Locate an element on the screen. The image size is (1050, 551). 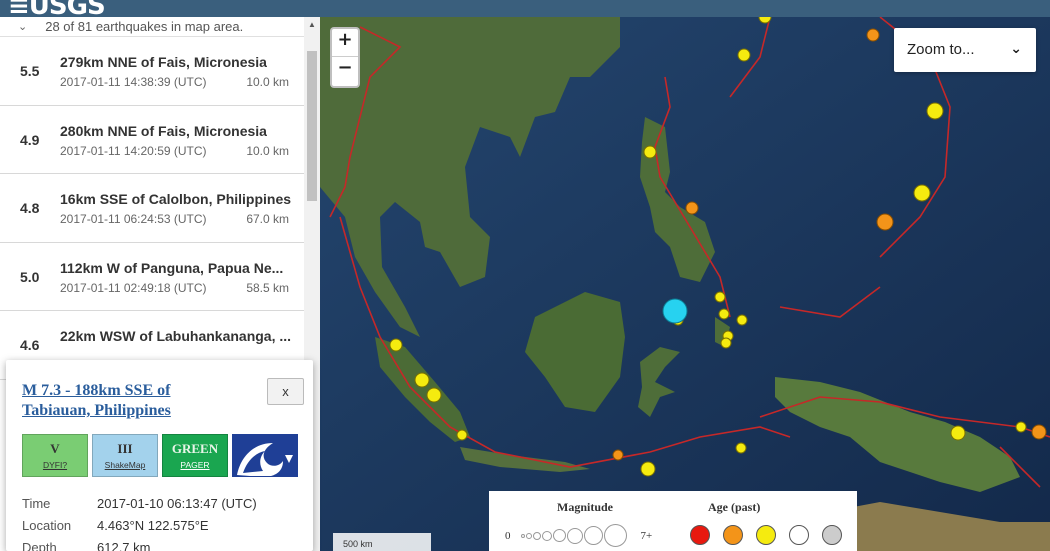
tsunami-icon is located at coordinates (265, 455).